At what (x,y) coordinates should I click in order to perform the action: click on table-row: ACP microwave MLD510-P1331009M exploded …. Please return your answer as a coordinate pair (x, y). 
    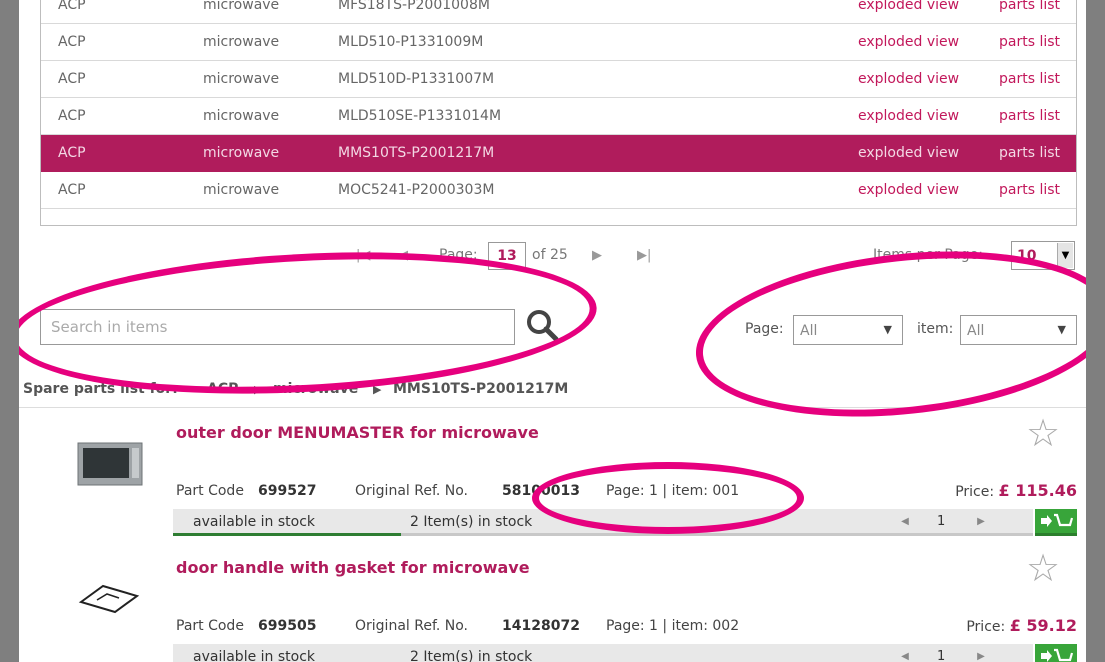
    Looking at the image, I should click on (558, 42).